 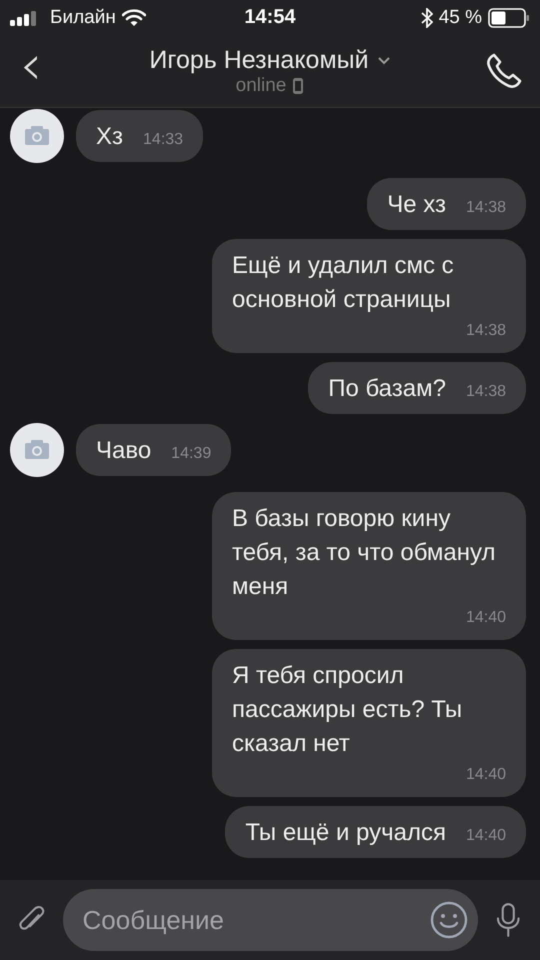 What do you see at coordinates (270, 920) in the screenshot?
I see `message-input: Сообщение` at bounding box center [270, 920].